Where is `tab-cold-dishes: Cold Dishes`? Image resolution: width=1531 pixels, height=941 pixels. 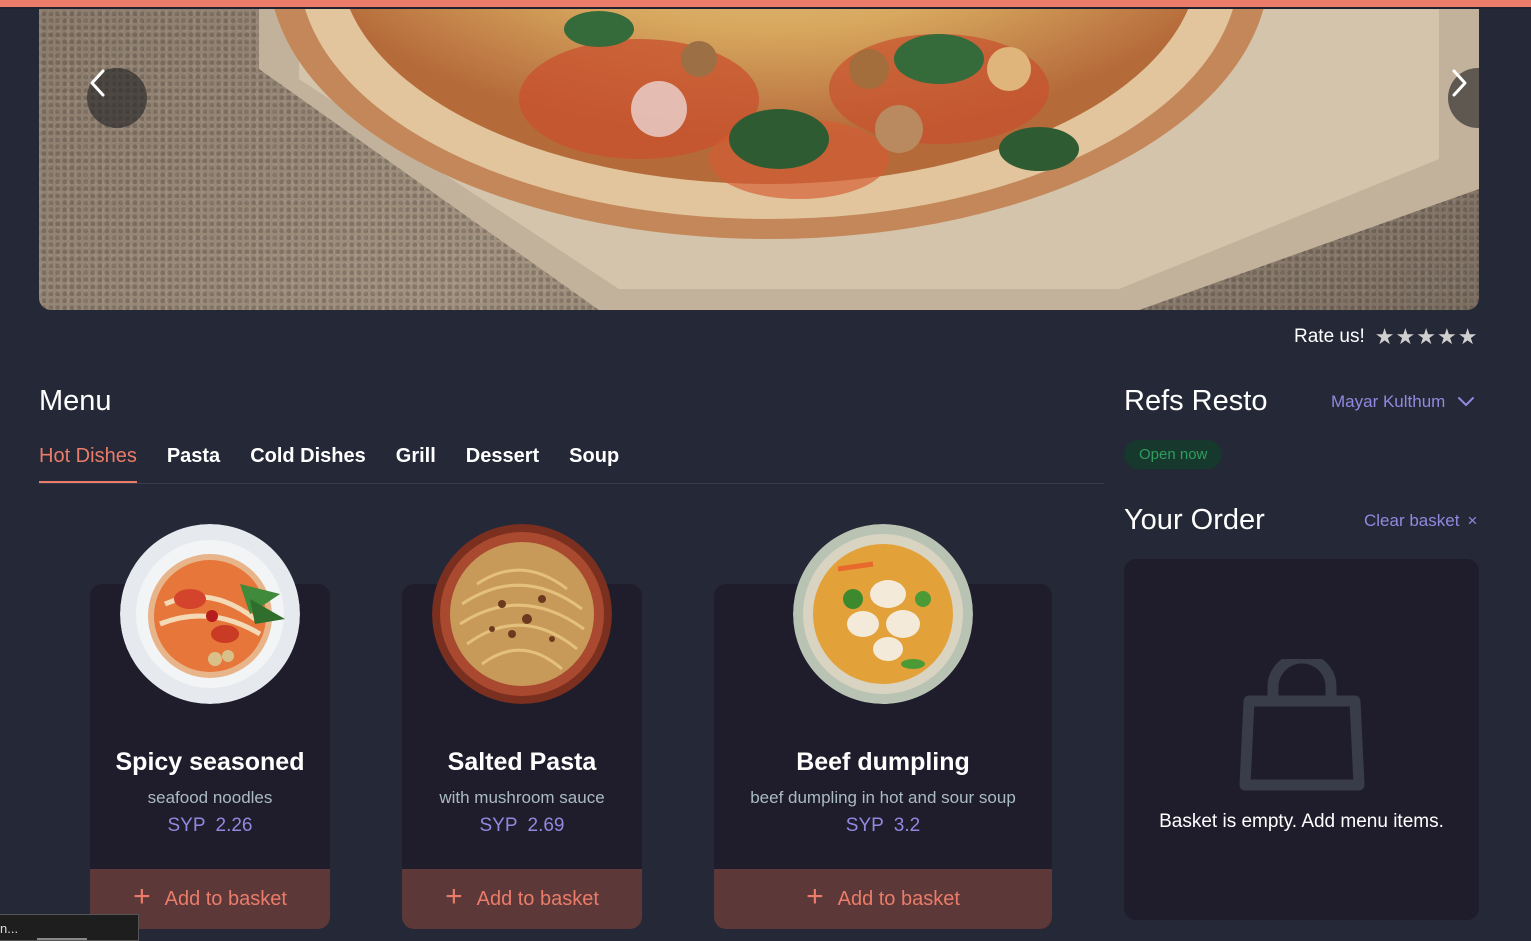
tab-cold-dishes: Cold Dishes is located at coordinates (308, 463).